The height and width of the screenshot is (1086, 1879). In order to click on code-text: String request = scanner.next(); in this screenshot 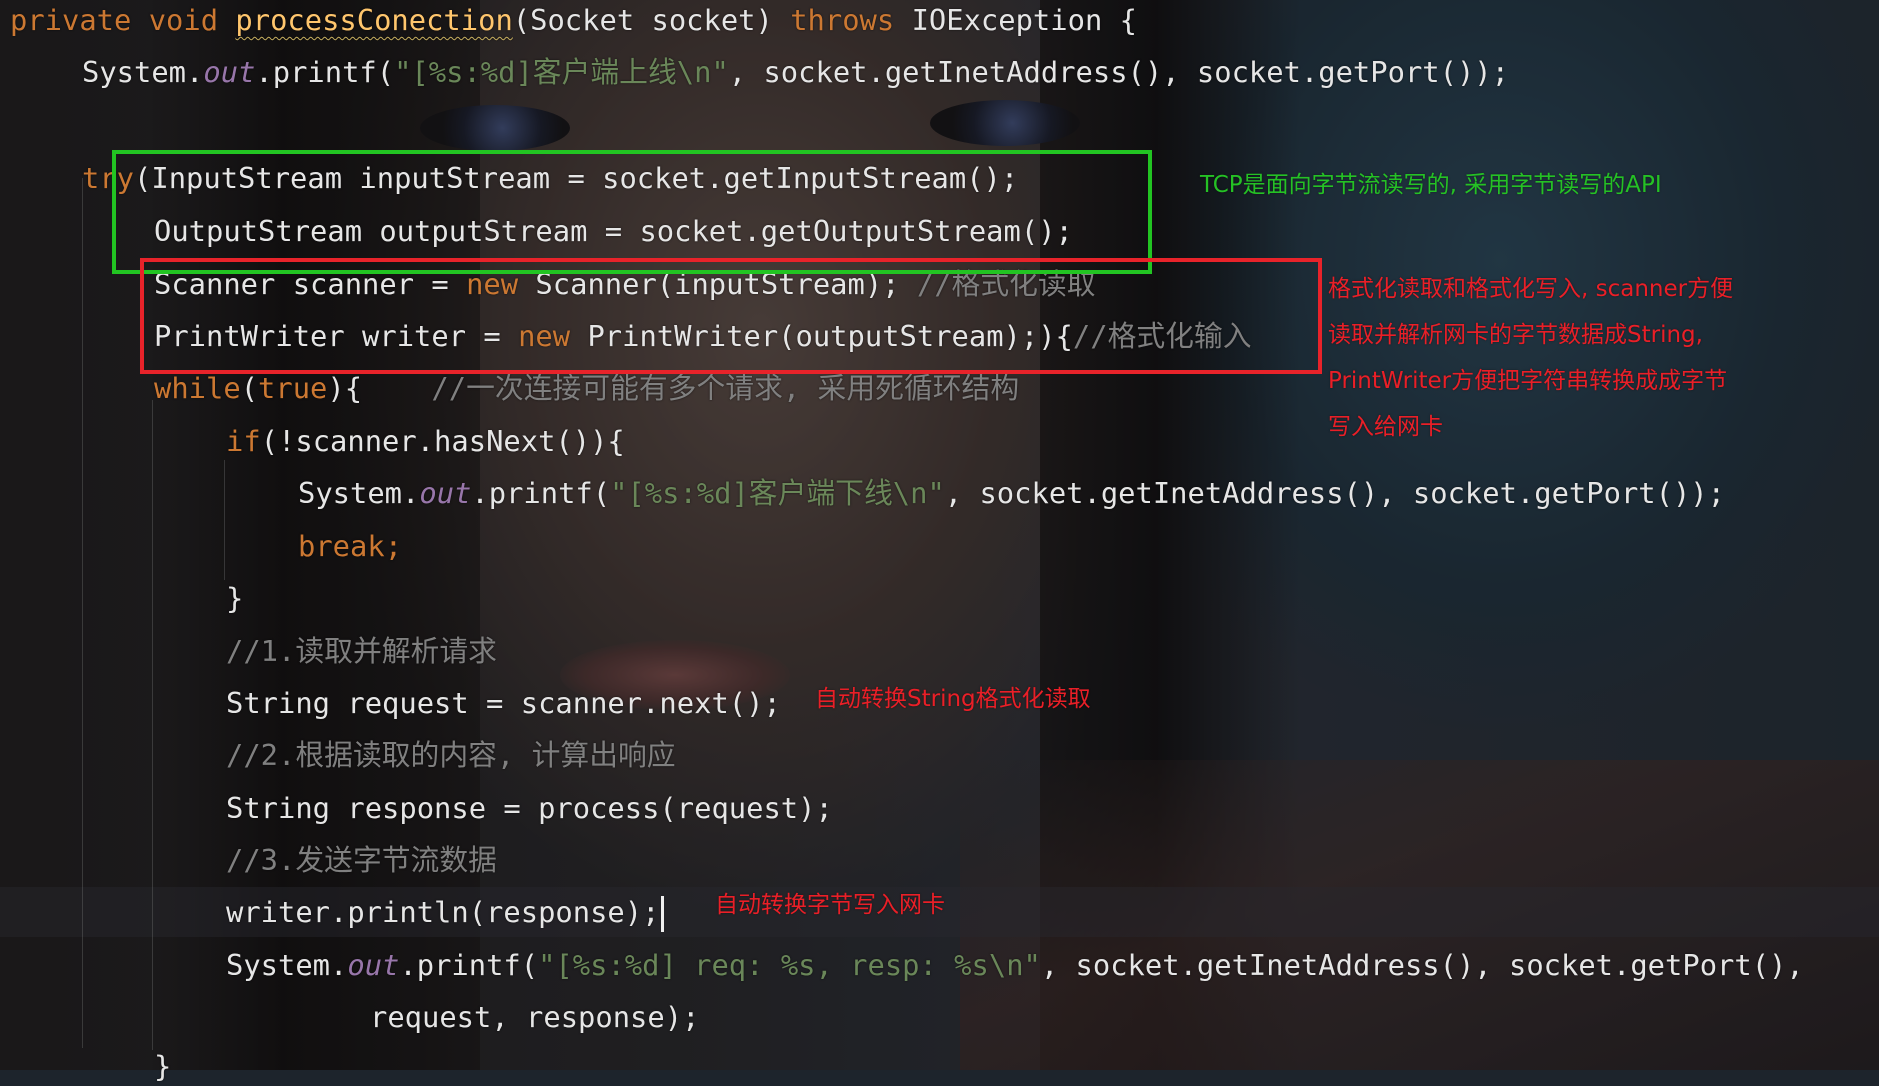, I will do `click(503, 703)`.